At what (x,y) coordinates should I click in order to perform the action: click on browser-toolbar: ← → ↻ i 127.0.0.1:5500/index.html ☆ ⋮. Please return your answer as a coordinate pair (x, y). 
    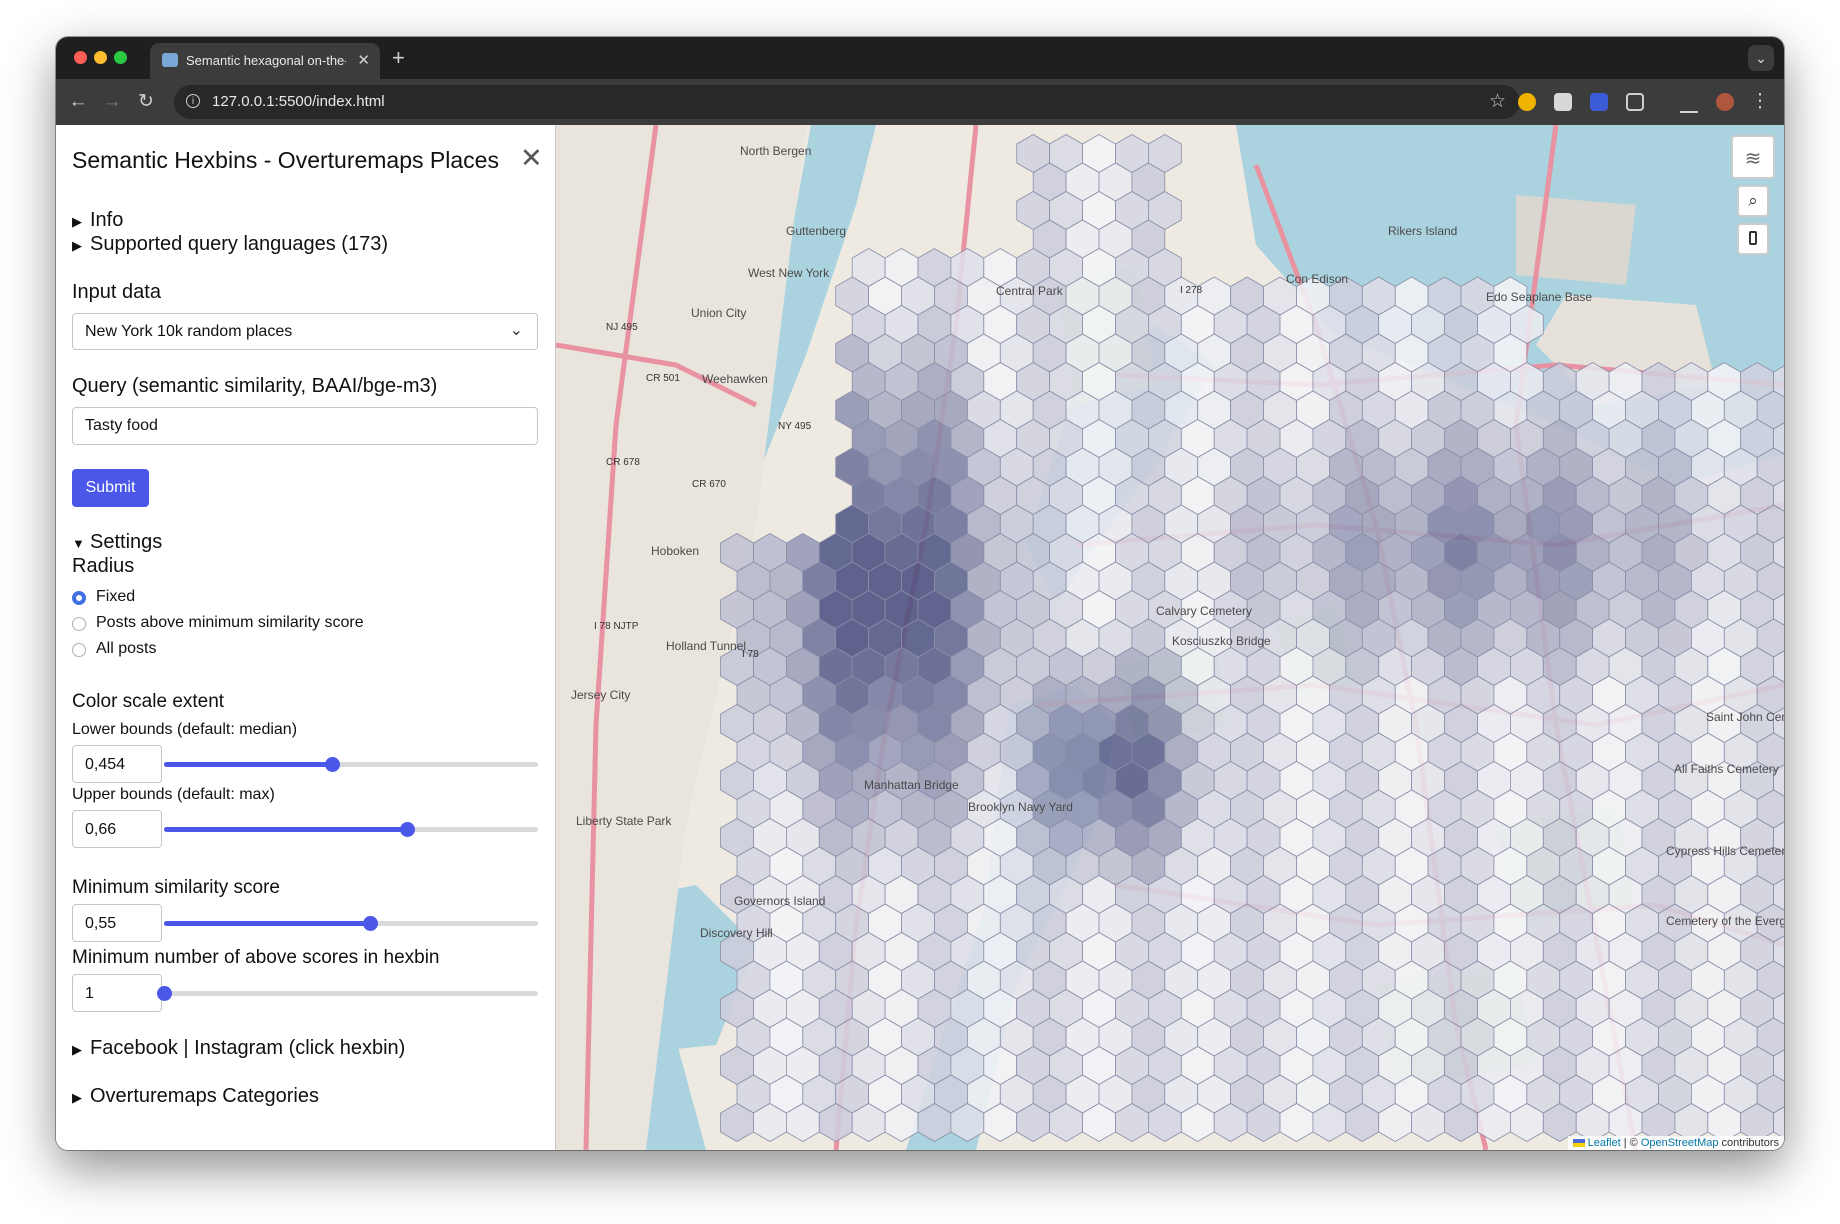
    Looking at the image, I should click on (920, 102).